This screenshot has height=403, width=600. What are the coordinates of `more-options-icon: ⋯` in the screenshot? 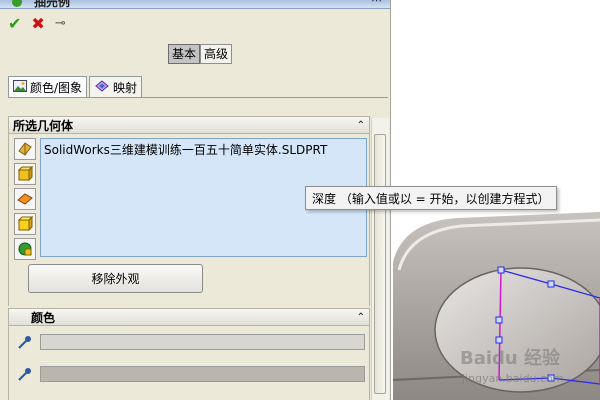 It's located at (376, 3).